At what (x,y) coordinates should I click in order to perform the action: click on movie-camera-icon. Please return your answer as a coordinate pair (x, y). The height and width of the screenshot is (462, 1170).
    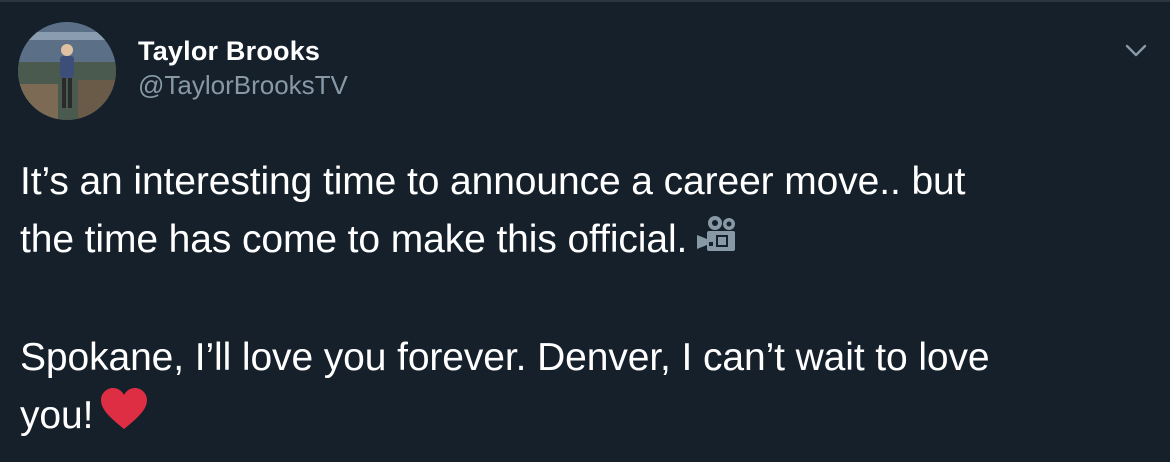
    Looking at the image, I should click on (719, 242).